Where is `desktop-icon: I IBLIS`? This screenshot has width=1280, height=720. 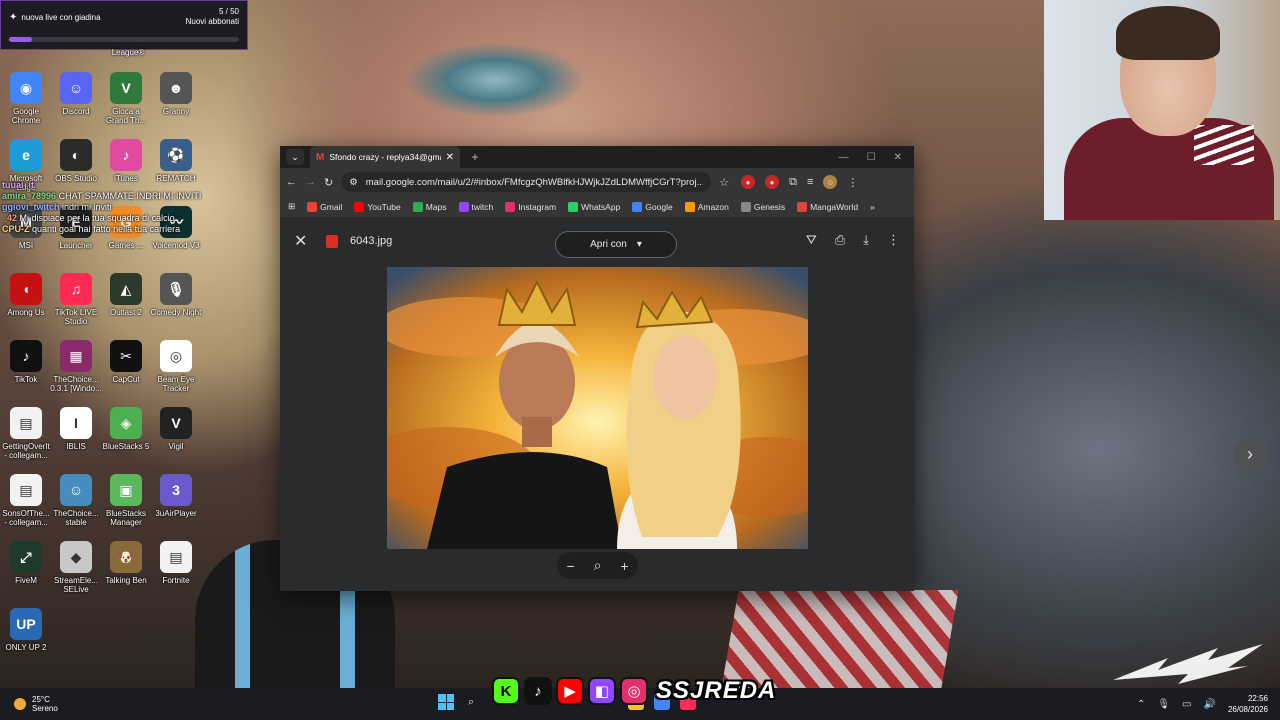
desktop-icon: I IBLIS is located at coordinates (76, 429).